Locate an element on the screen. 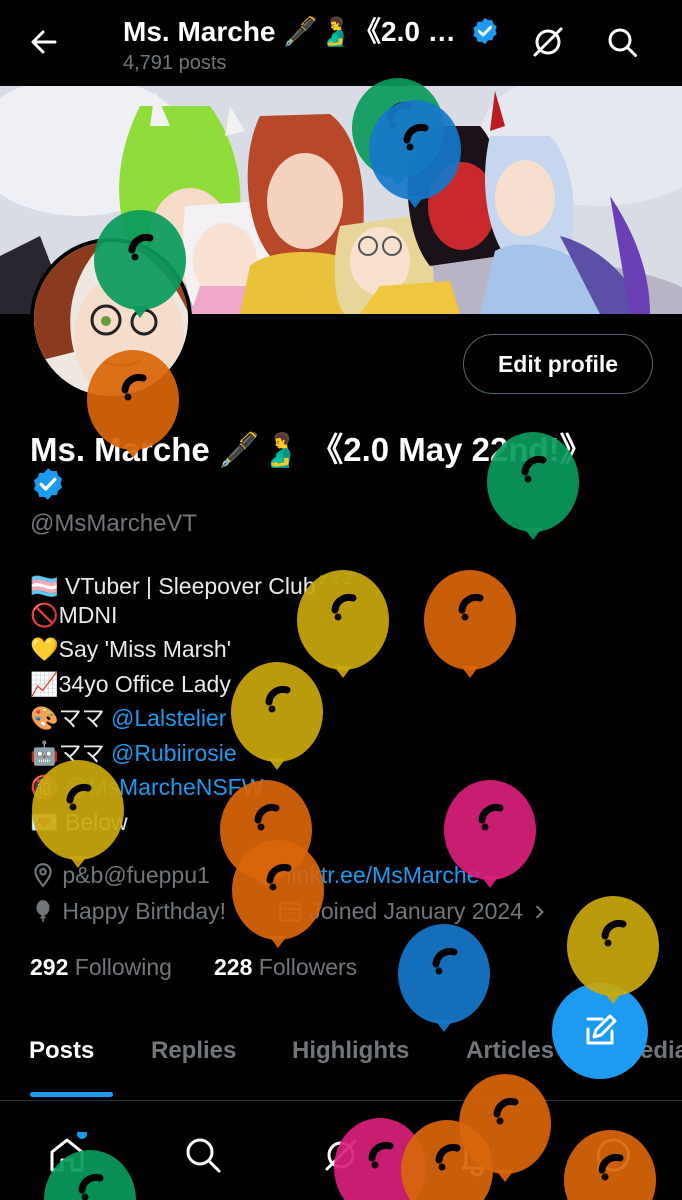 This screenshot has height=1200, width=682. calendar-icon is located at coordinates (290, 911).